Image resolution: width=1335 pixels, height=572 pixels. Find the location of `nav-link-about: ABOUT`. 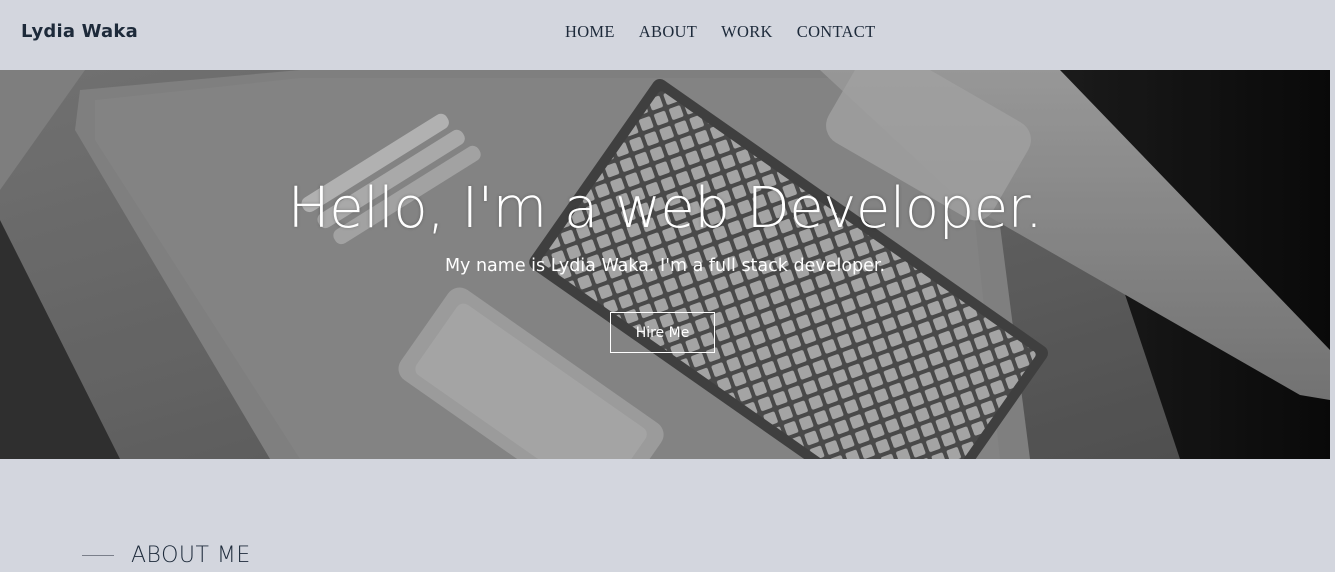

nav-link-about: ABOUT is located at coordinates (668, 32).